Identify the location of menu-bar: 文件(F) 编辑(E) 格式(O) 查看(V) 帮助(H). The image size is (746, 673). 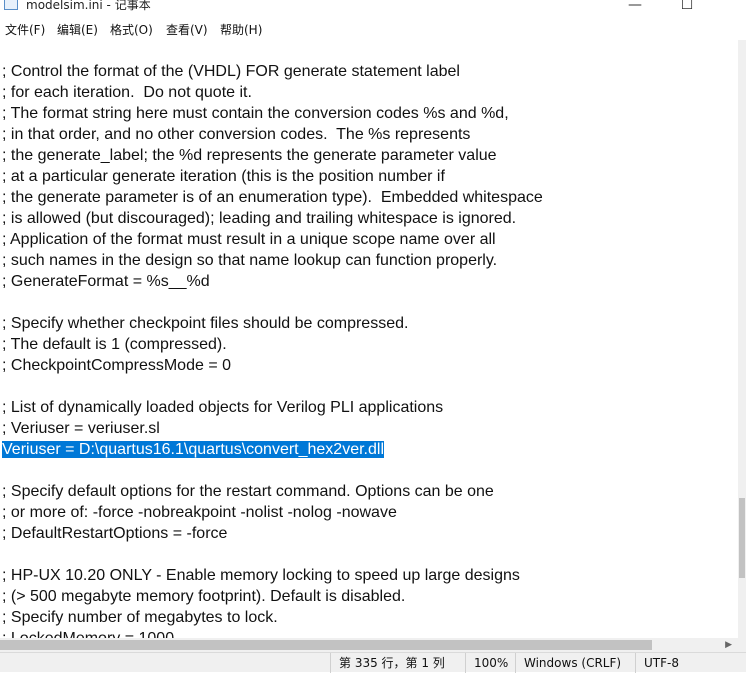
(373, 29).